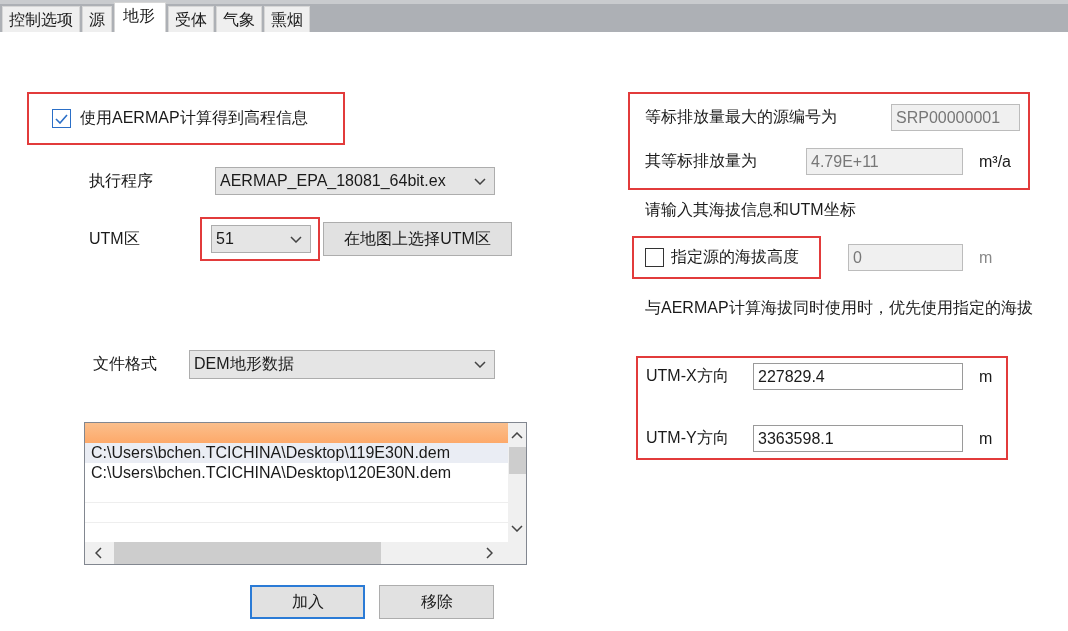  Describe the element at coordinates (735, 257) in the screenshot. I see `checkbox-label: 指定源的海拔高度` at that location.